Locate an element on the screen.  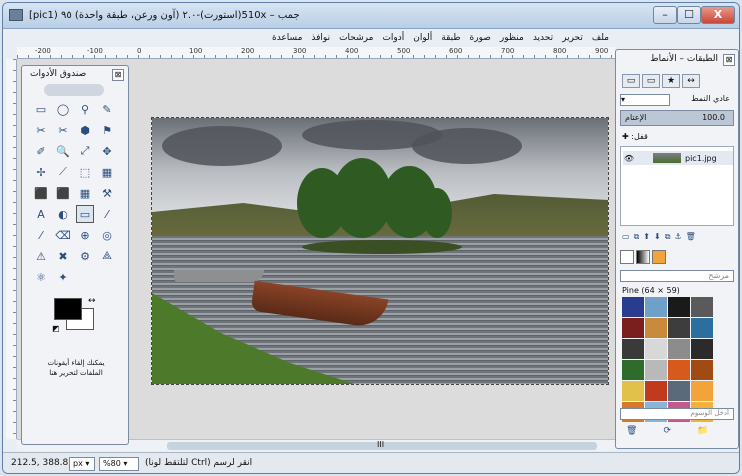
menu-edit: تحرير is located at coordinates (572, 38).